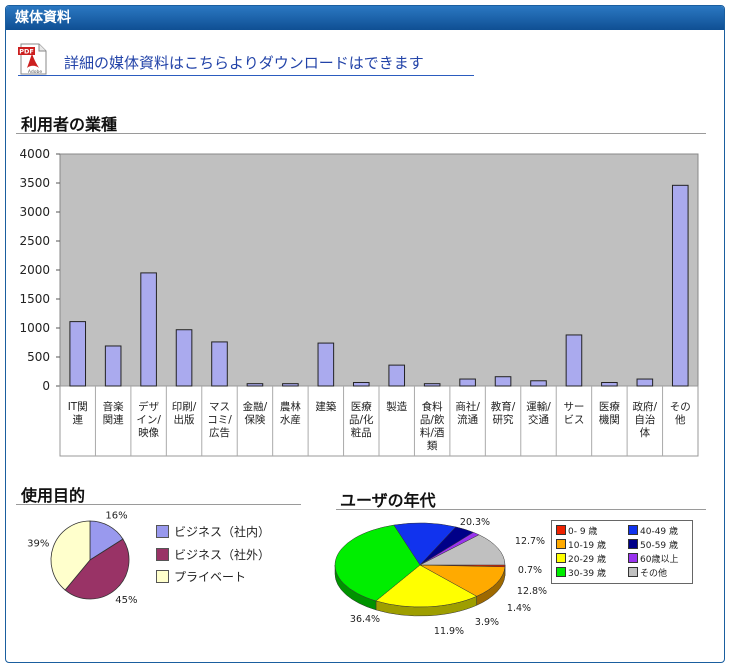  What do you see at coordinates (34, 270) in the screenshot?
I see `y-tick-label: 2000` at bounding box center [34, 270].